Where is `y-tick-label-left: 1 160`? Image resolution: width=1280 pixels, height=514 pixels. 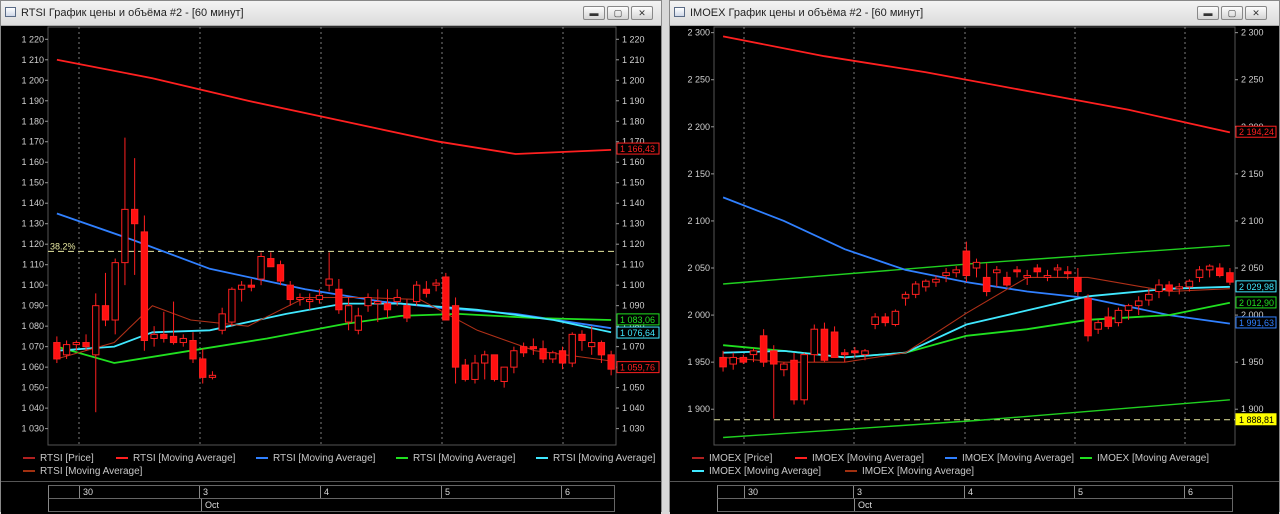 y-tick-label-left: 1 160 is located at coordinates (32, 162).